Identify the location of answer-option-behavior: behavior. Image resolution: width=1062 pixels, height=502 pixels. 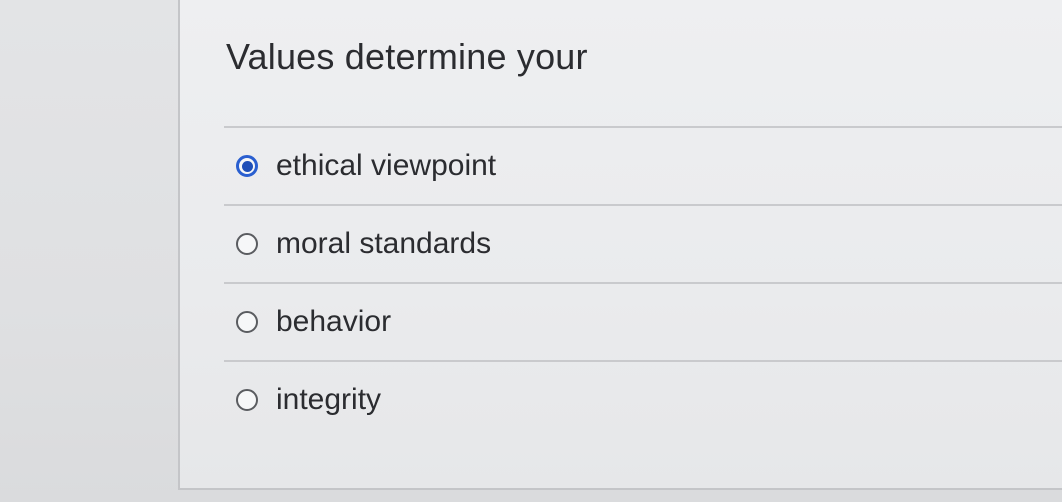
(643, 321).